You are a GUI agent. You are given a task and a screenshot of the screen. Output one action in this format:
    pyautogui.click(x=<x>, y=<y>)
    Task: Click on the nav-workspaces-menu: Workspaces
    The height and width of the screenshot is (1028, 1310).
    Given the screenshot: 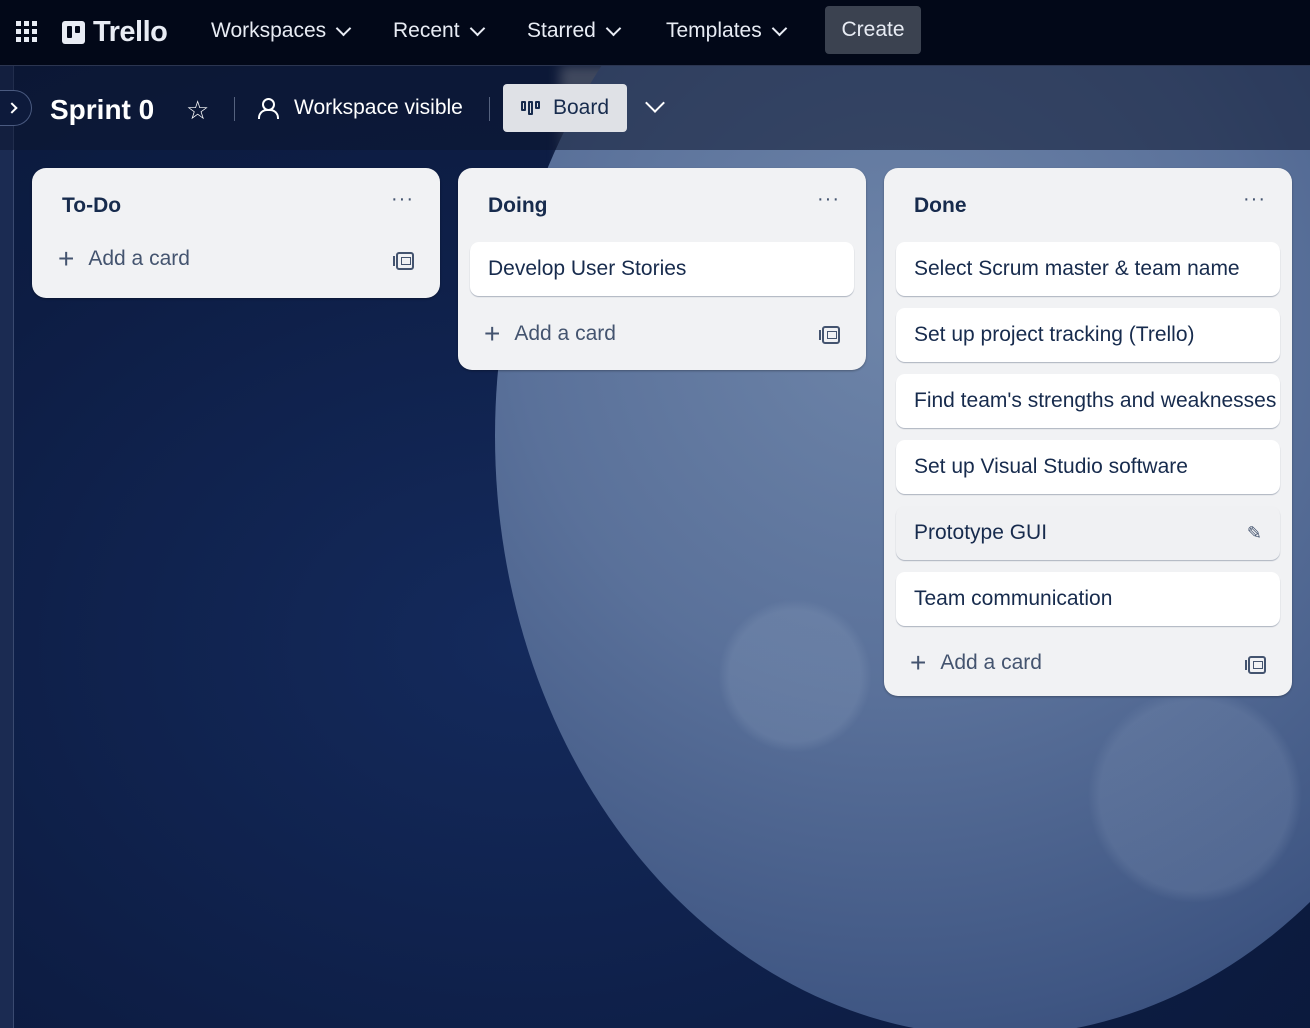 What is the action you would take?
    pyautogui.click(x=281, y=31)
    